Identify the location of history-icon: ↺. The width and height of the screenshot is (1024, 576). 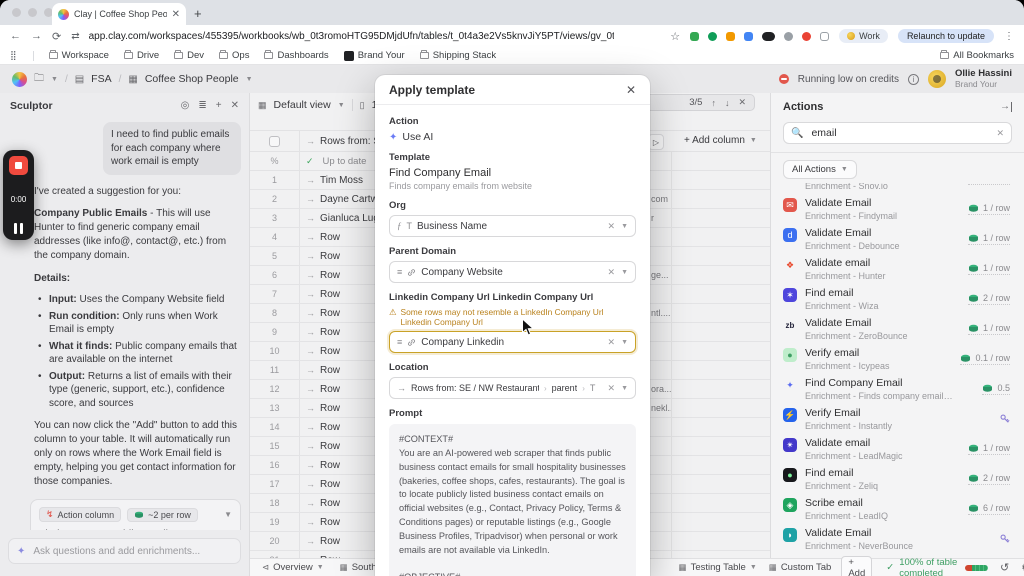
(1004, 567).